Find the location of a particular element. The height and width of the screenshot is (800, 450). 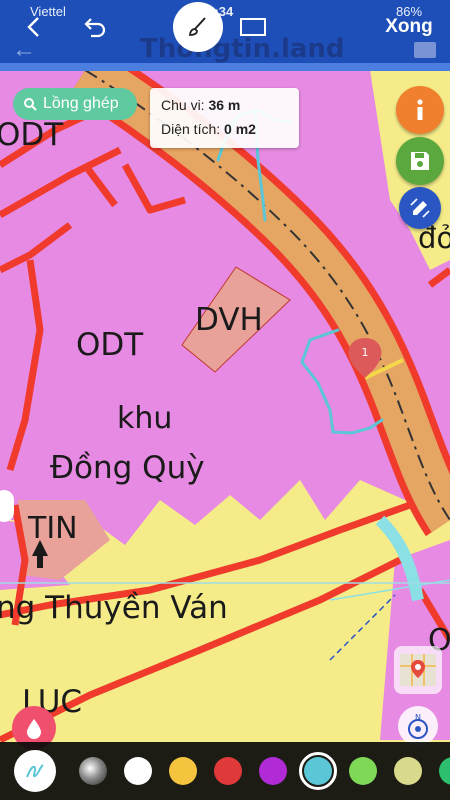

save-button is located at coordinates (420, 161).